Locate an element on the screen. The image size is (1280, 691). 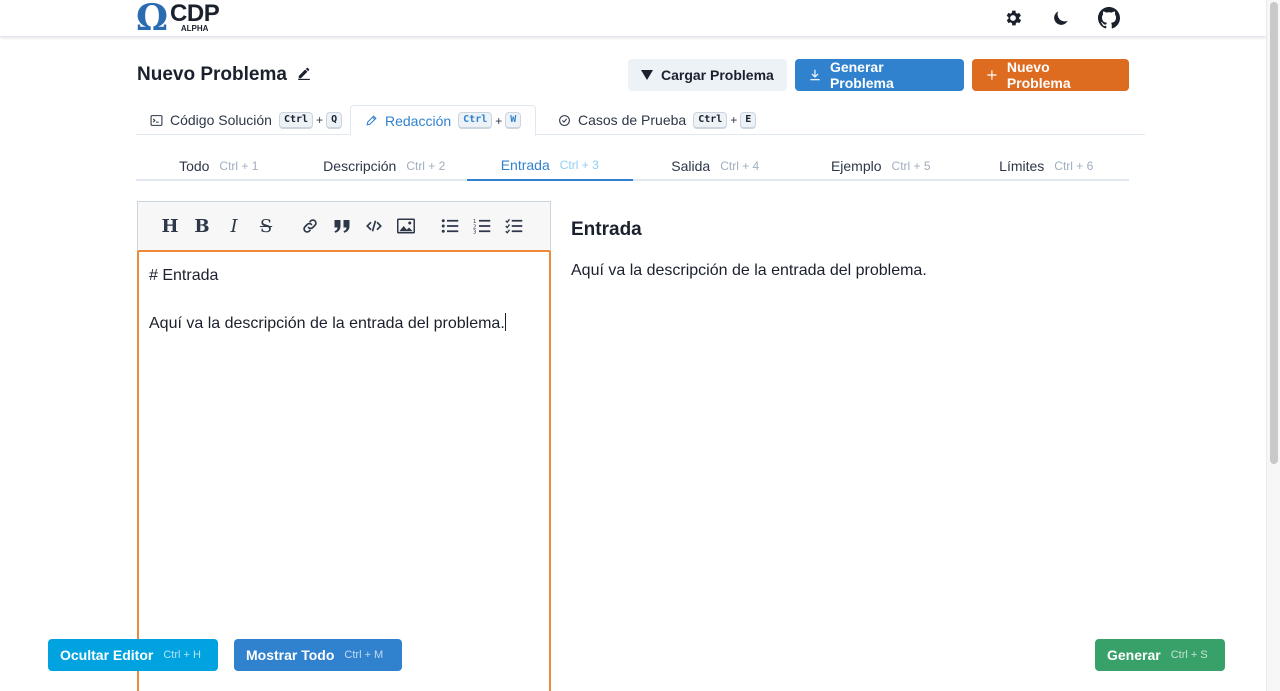
cdp-logo: Ω CDP ALPHA is located at coordinates (178, 19).